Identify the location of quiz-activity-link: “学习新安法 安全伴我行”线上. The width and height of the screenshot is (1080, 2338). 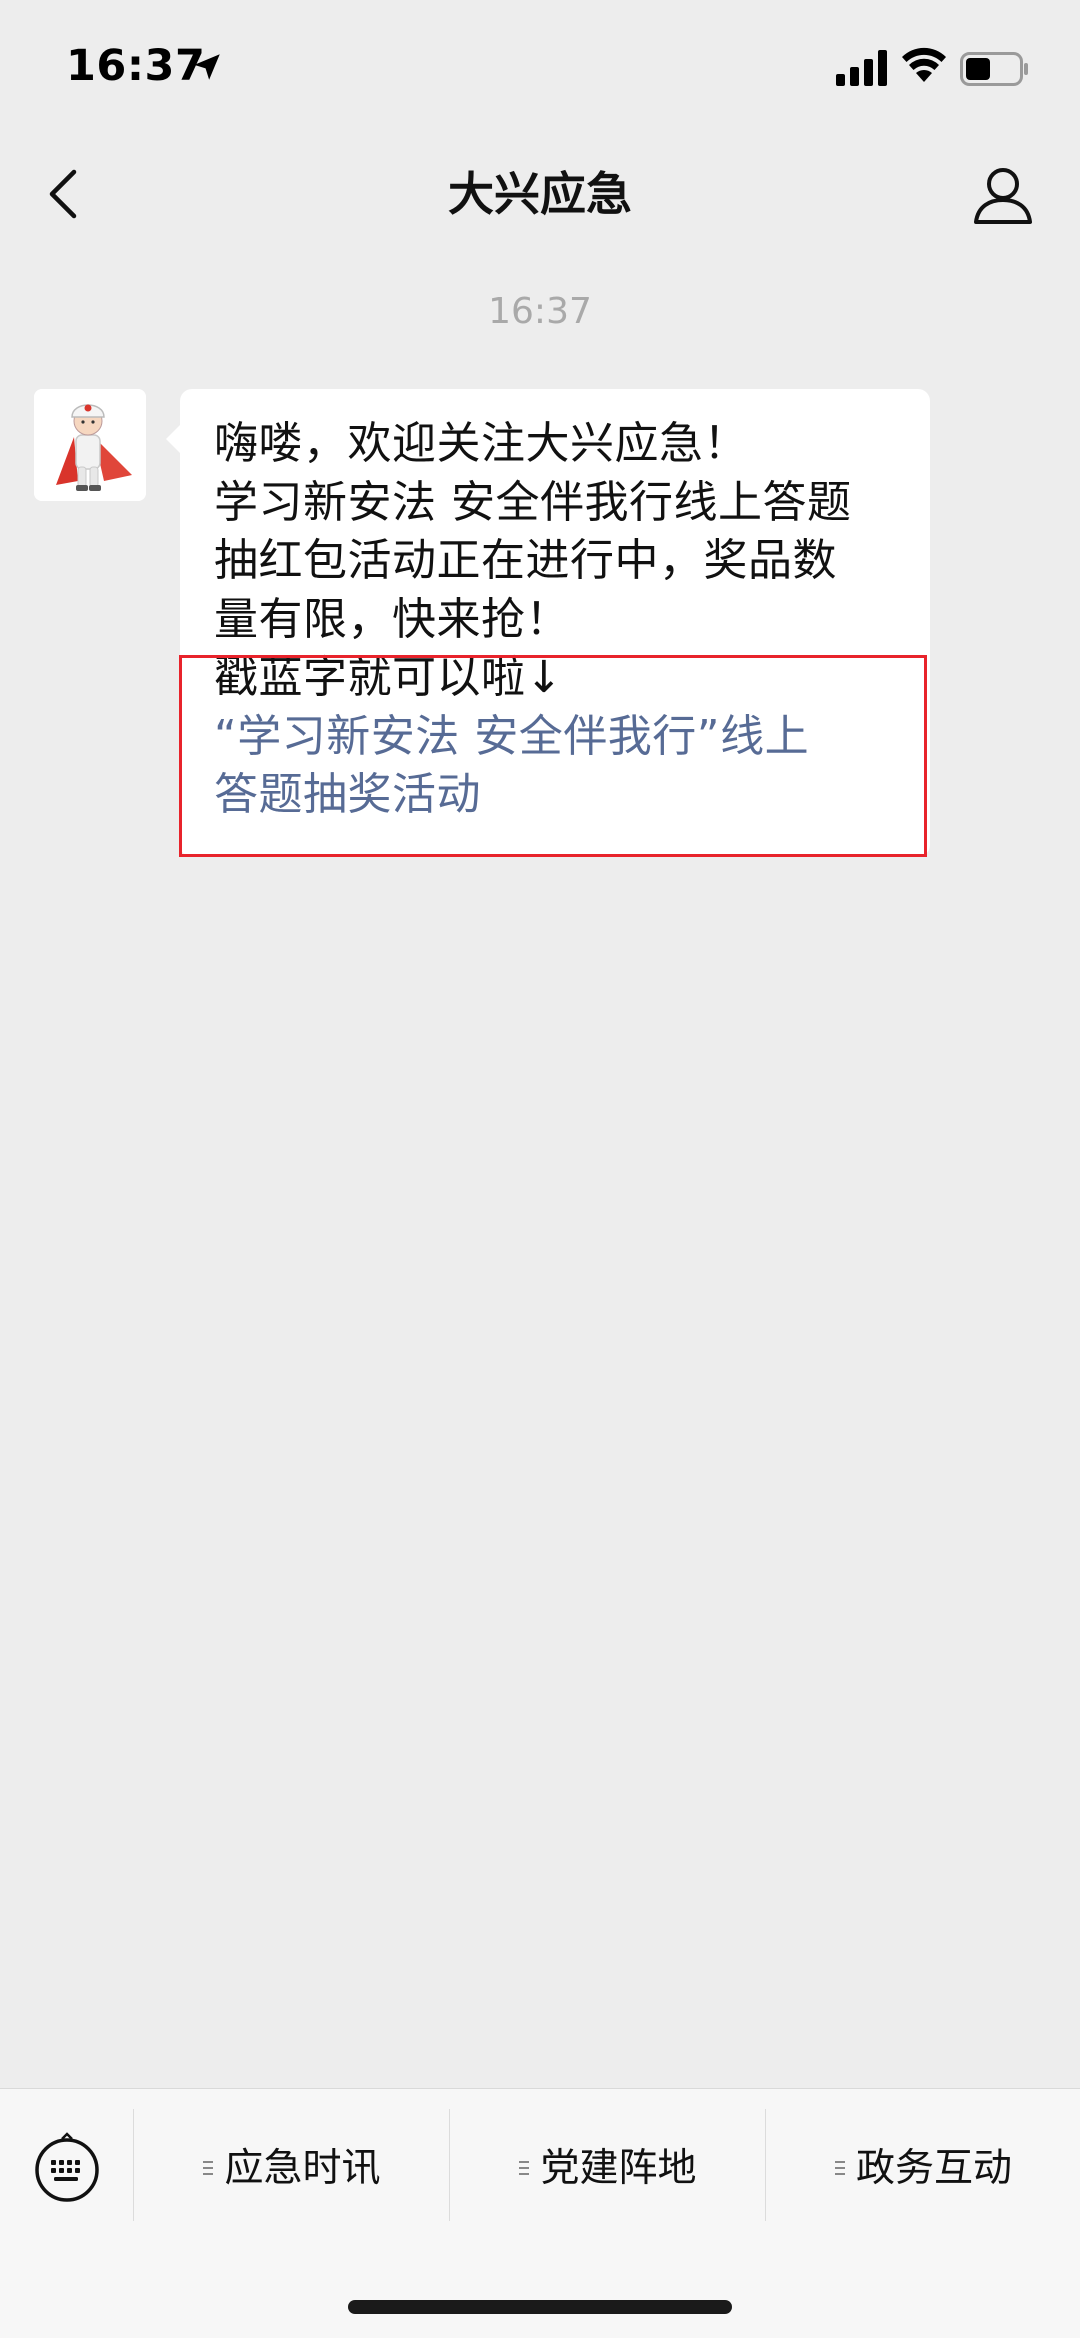
(555, 737).